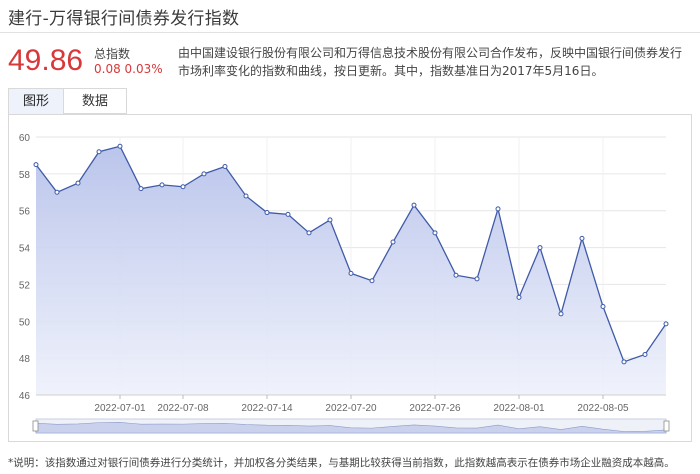  Describe the element at coordinates (46, 60) in the screenshot. I see `index-value: 49.86` at that location.